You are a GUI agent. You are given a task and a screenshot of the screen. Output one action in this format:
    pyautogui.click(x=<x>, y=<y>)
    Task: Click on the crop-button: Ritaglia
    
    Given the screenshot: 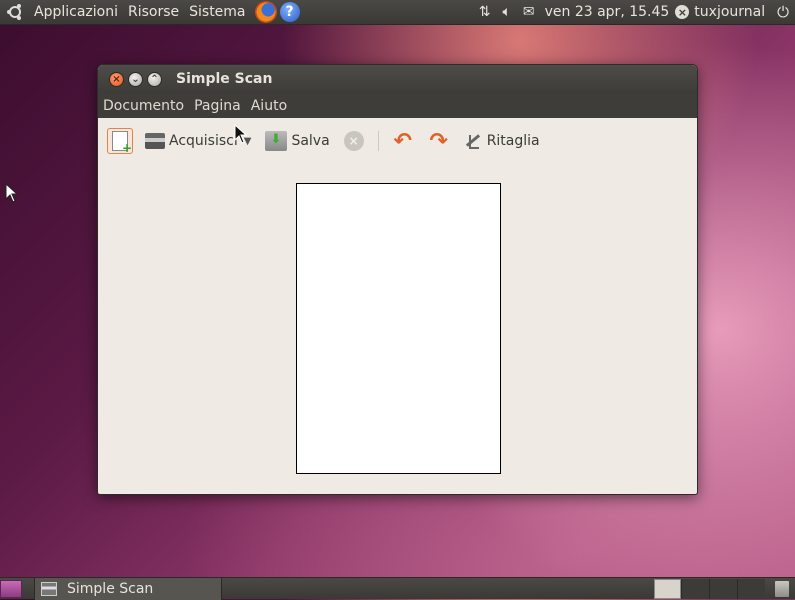 What is the action you would take?
    pyautogui.click(x=501, y=141)
    